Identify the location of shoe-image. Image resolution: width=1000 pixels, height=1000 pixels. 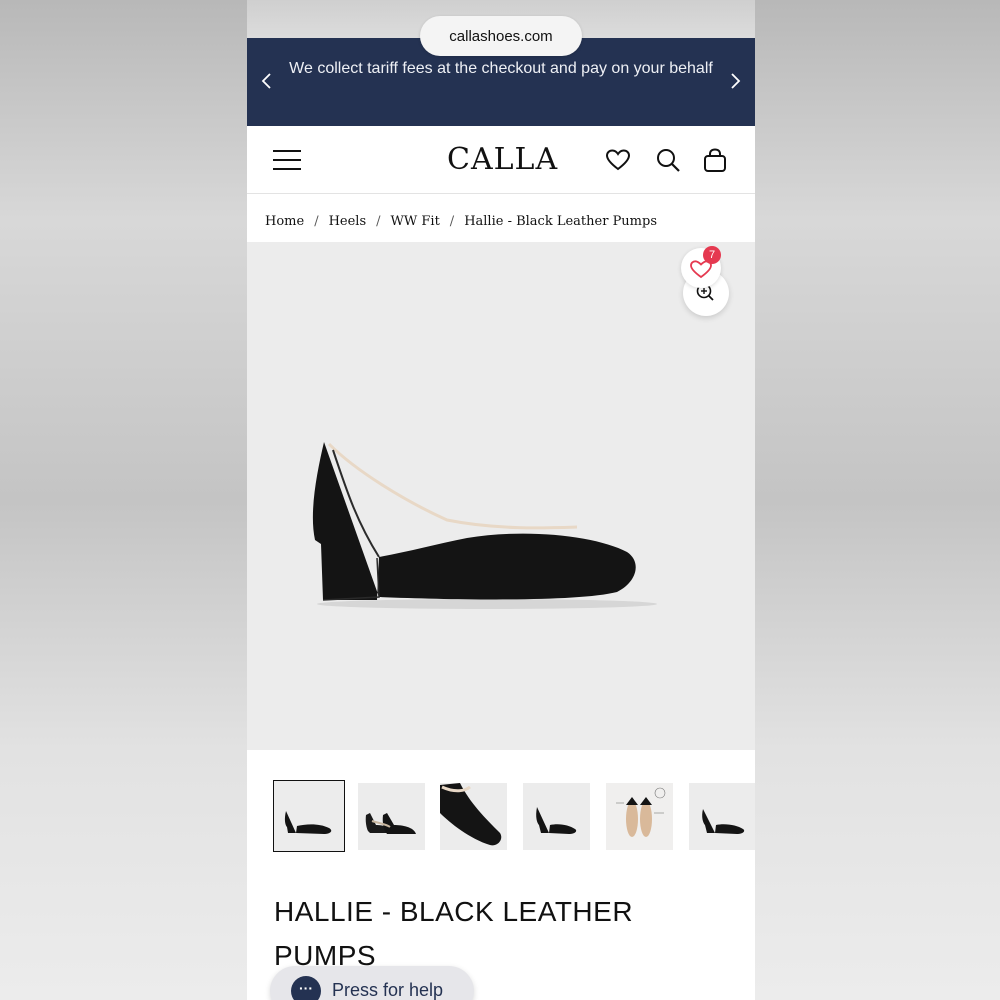
(484, 525).